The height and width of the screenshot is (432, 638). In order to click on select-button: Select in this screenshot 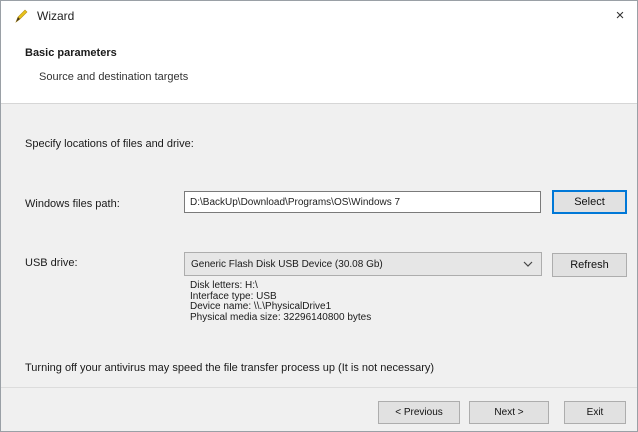, I will do `click(589, 202)`.